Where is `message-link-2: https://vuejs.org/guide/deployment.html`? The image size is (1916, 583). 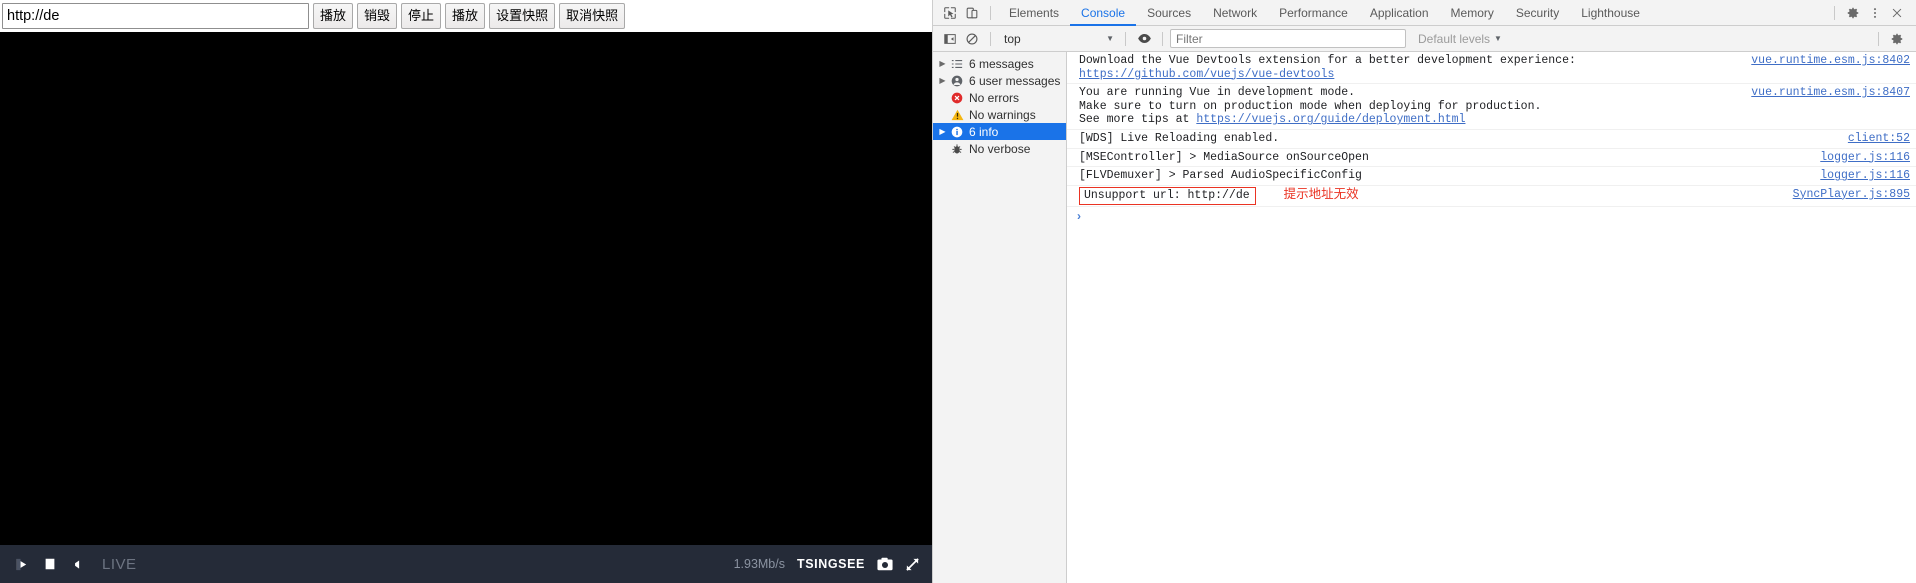
message-link-2: https://vuejs.org/guide/deployment.html is located at coordinates (1330, 119).